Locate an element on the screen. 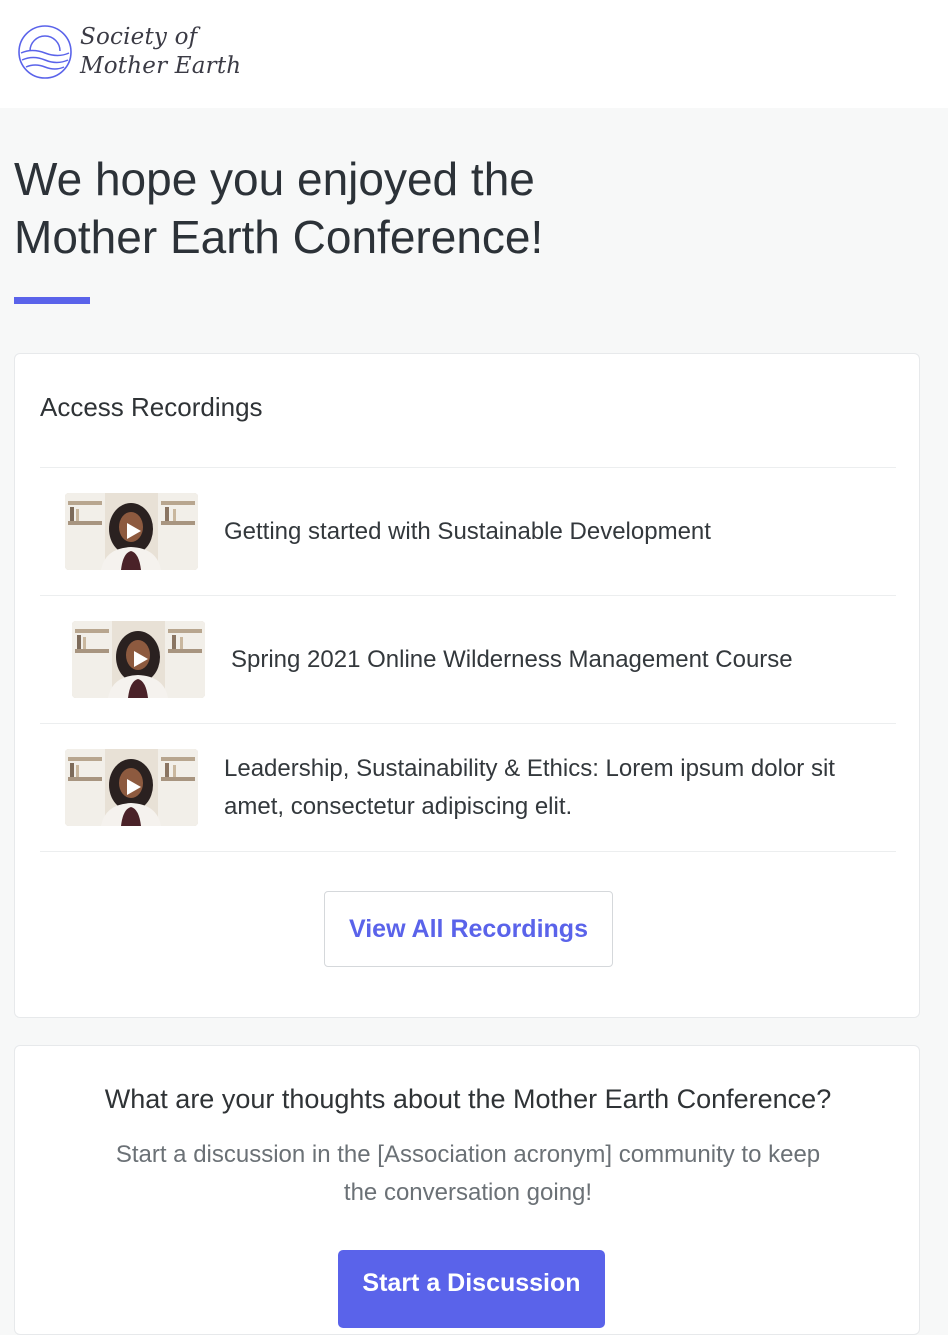  society-logo: Society of Mother Earth is located at coordinates (128, 52).